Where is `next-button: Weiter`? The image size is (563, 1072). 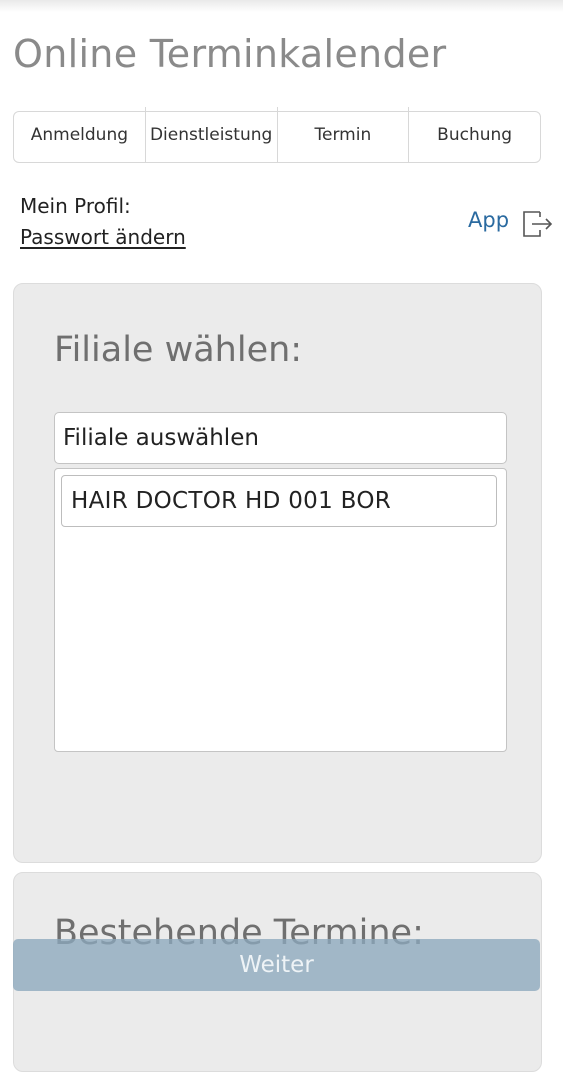
next-button: Weiter is located at coordinates (276, 965).